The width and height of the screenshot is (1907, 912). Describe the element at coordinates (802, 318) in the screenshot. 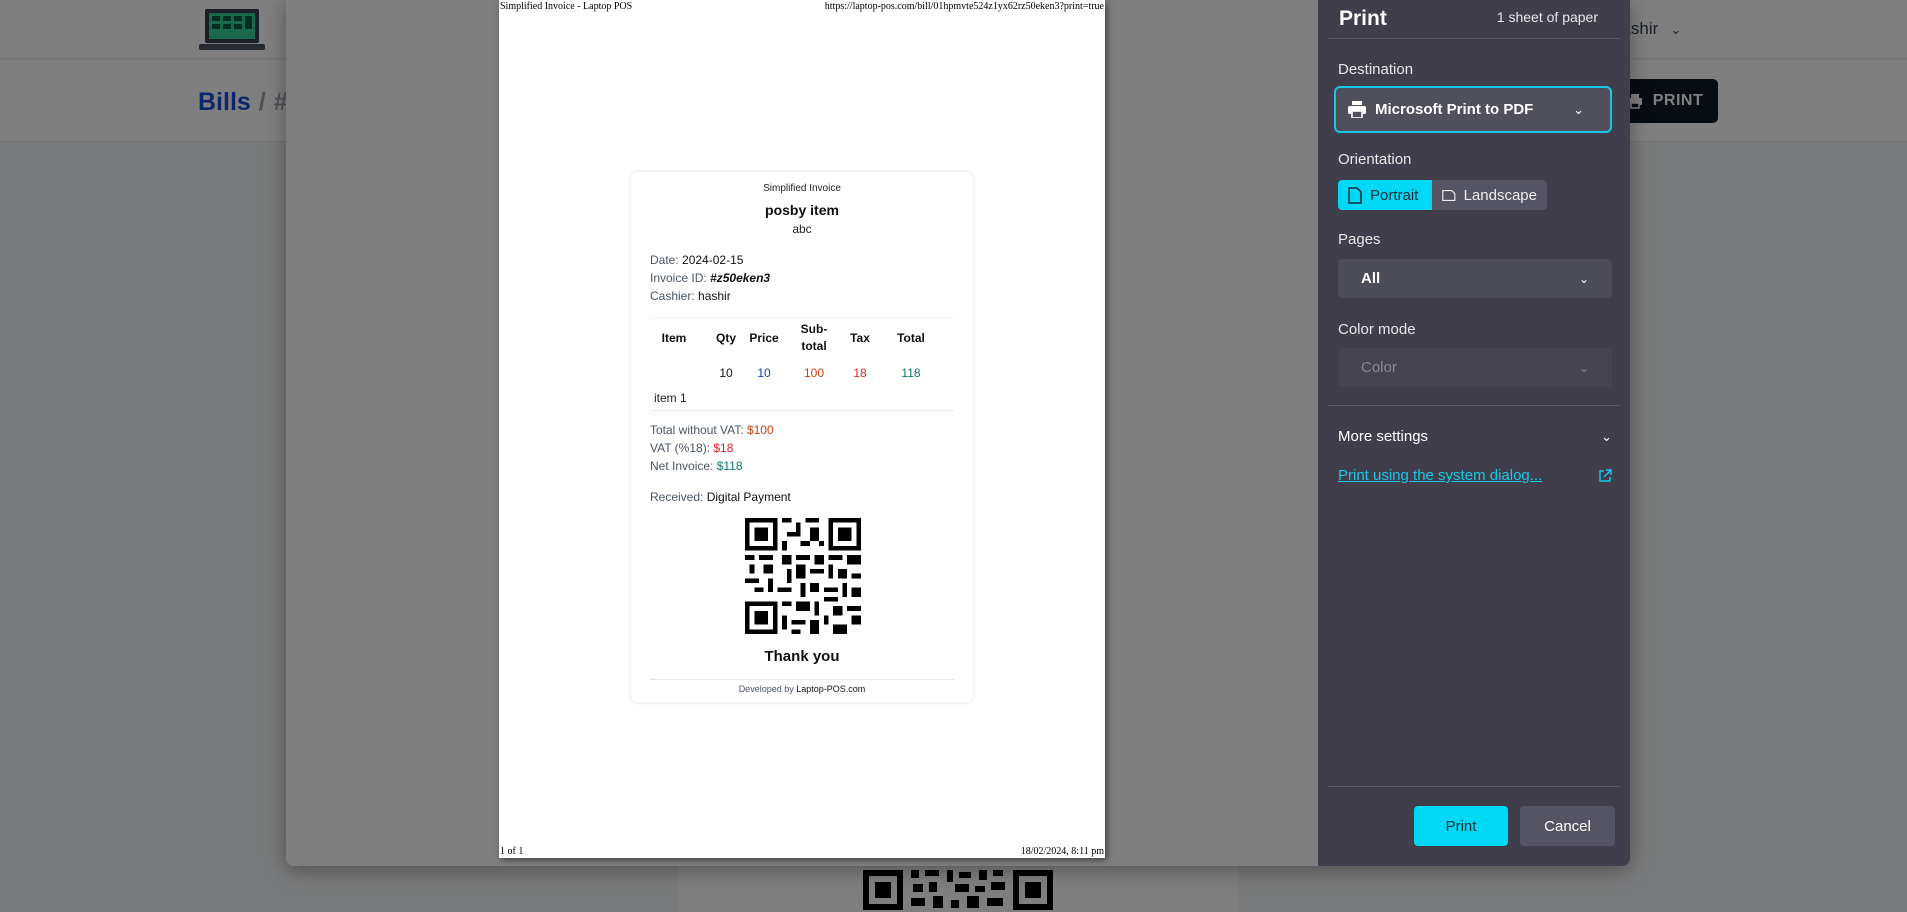

I see `table-top-border` at that location.